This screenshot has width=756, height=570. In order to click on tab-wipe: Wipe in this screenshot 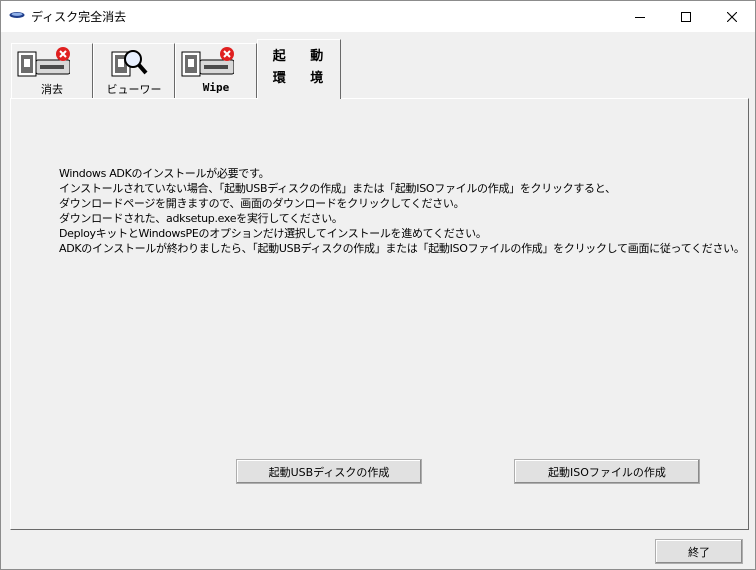, I will do `click(216, 70)`.